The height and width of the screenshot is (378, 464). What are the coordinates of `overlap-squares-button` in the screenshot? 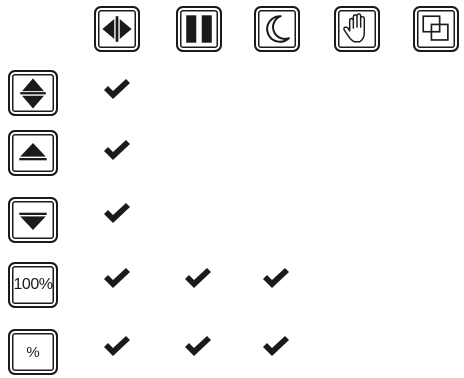 It's located at (436, 29).